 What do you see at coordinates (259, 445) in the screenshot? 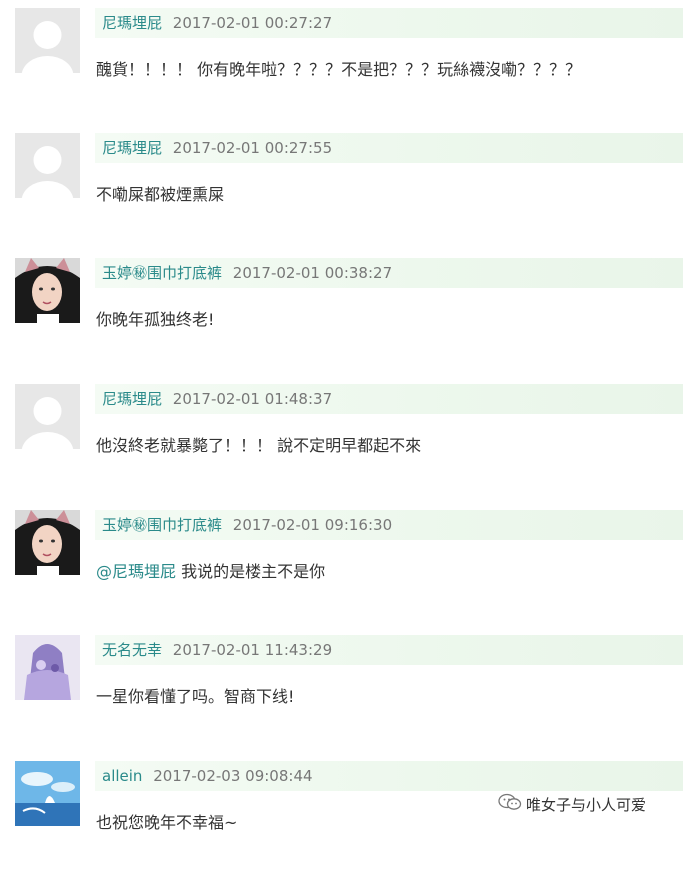
I see `comment-text: 他沒終老就暴斃了！！！ 說不定明早都起不來` at bounding box center [259, 445].